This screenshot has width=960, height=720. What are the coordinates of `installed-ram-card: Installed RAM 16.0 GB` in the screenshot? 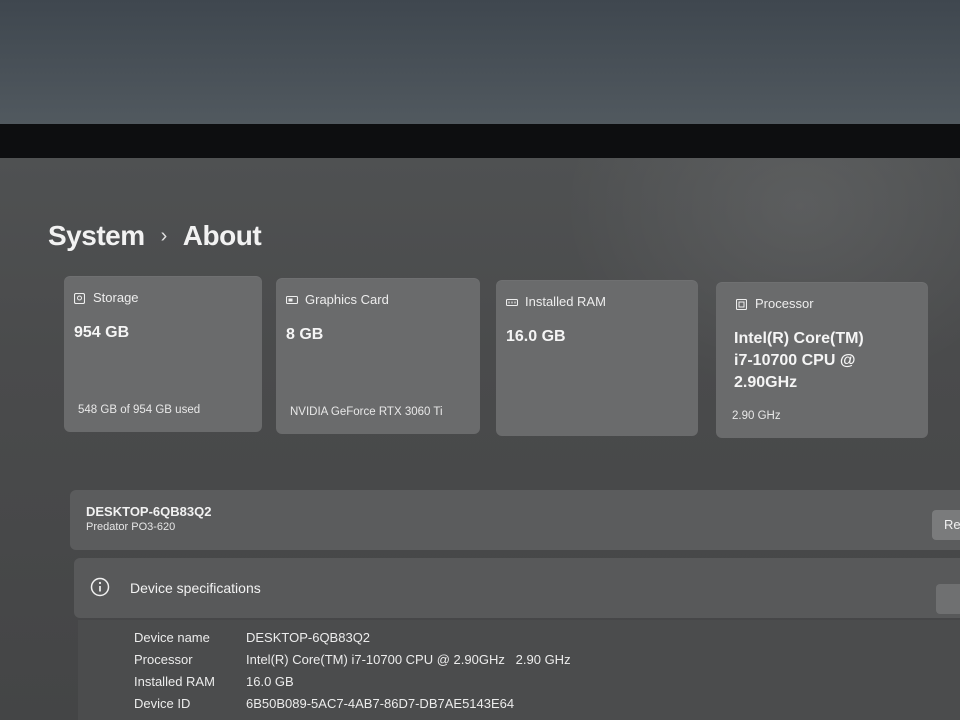 It's located at (597, 358).